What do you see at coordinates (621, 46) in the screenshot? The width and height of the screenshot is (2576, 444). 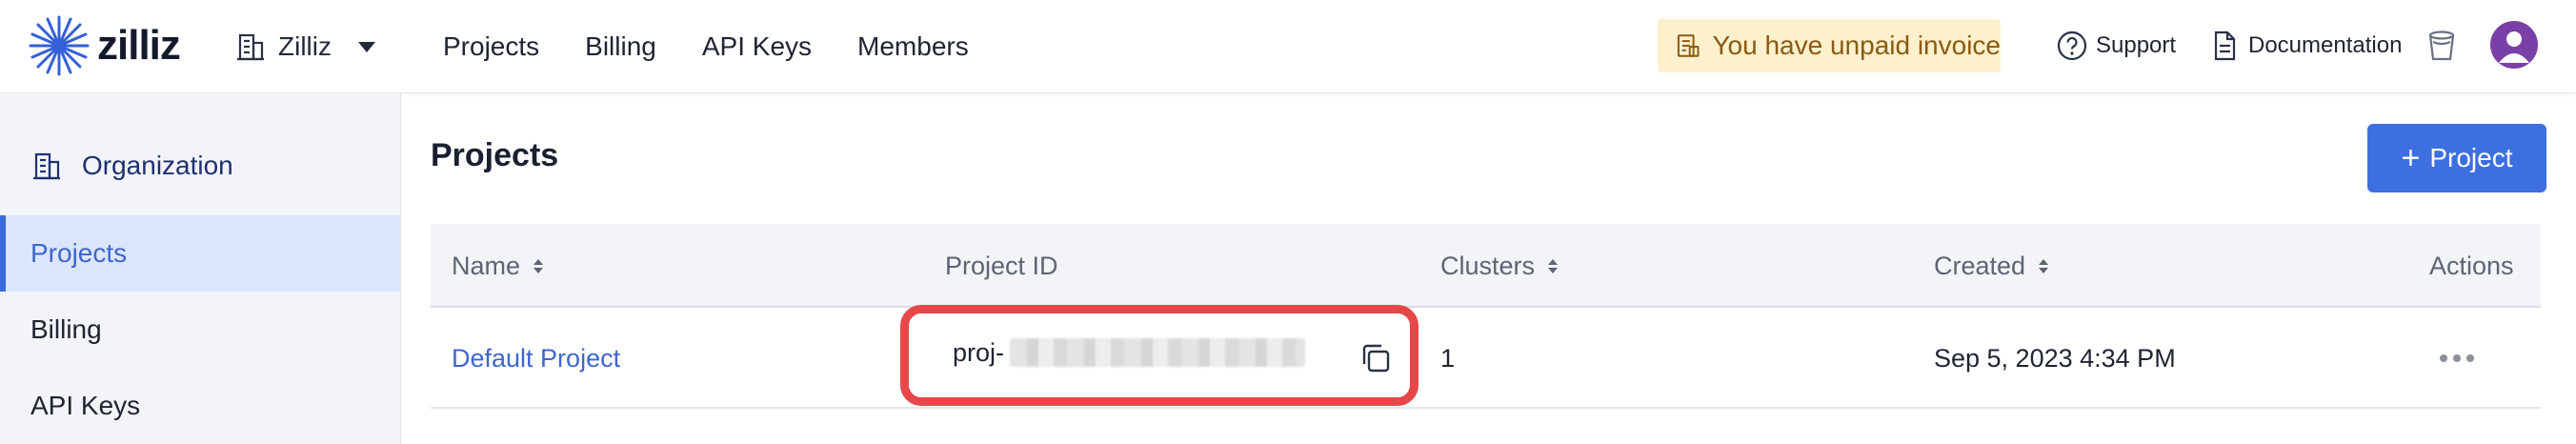 I see `nav-billing: Billing` at bounding box center [621, 46].